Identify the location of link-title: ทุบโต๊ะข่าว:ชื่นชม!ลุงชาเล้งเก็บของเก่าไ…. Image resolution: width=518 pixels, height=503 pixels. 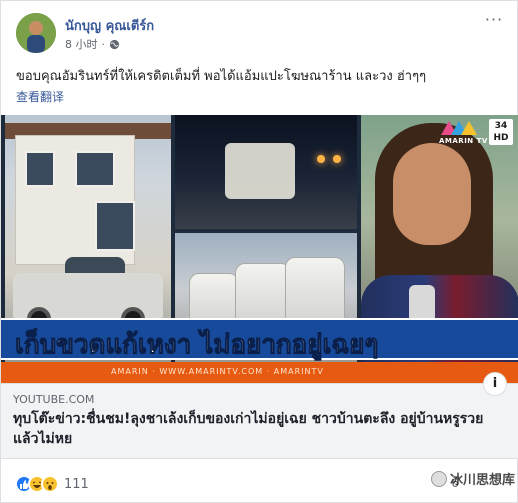
(253, 429).